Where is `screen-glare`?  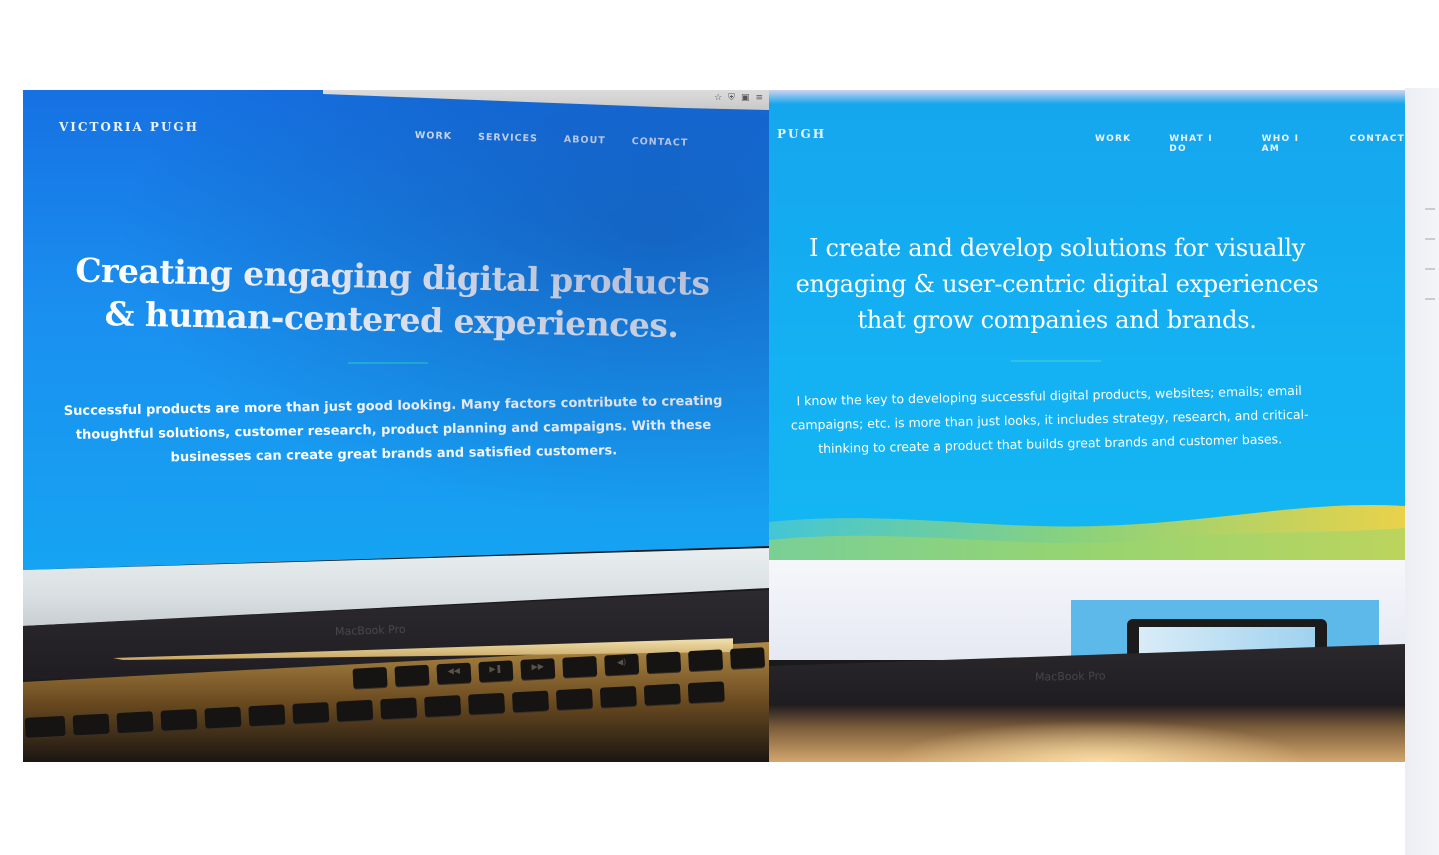 screen-glare is located at coordinates (1087, 97).